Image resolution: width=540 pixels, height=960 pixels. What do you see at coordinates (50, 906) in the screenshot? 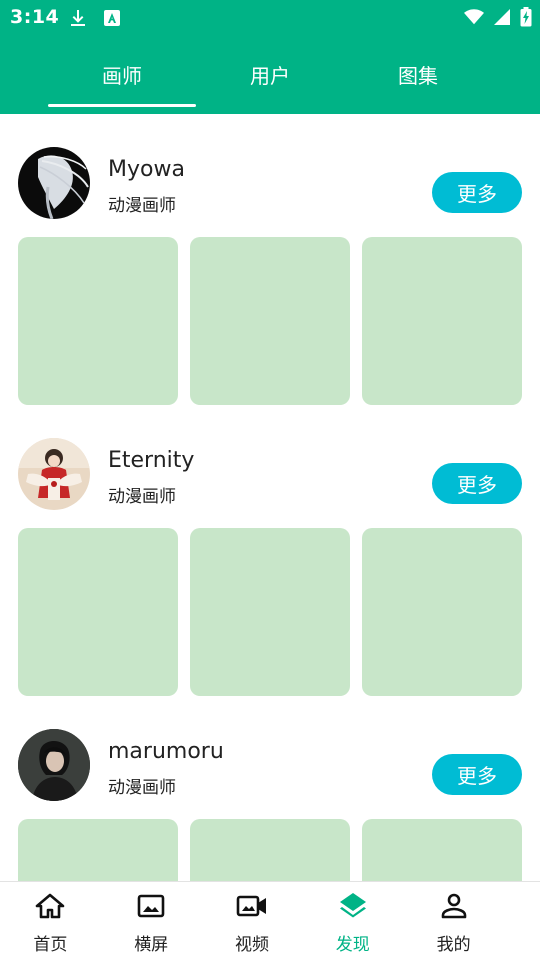
I see `home-icon` at bounding box center [50, 906].